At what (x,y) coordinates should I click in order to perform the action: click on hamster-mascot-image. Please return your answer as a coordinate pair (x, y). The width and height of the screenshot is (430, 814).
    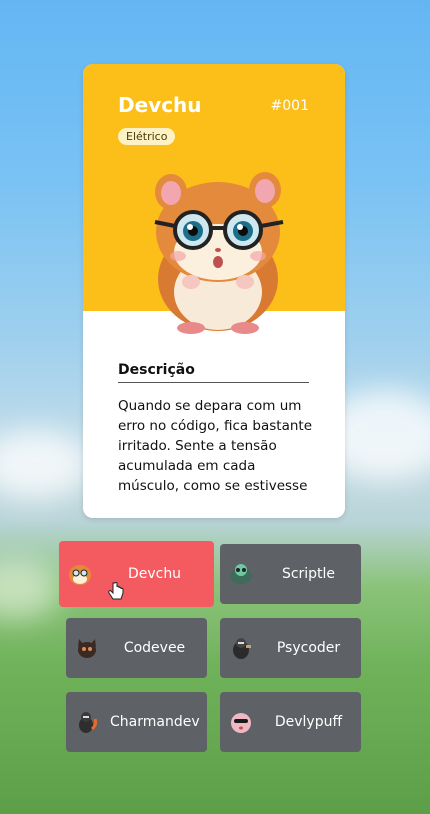
    Looking at the image, I should click on (219, 253).